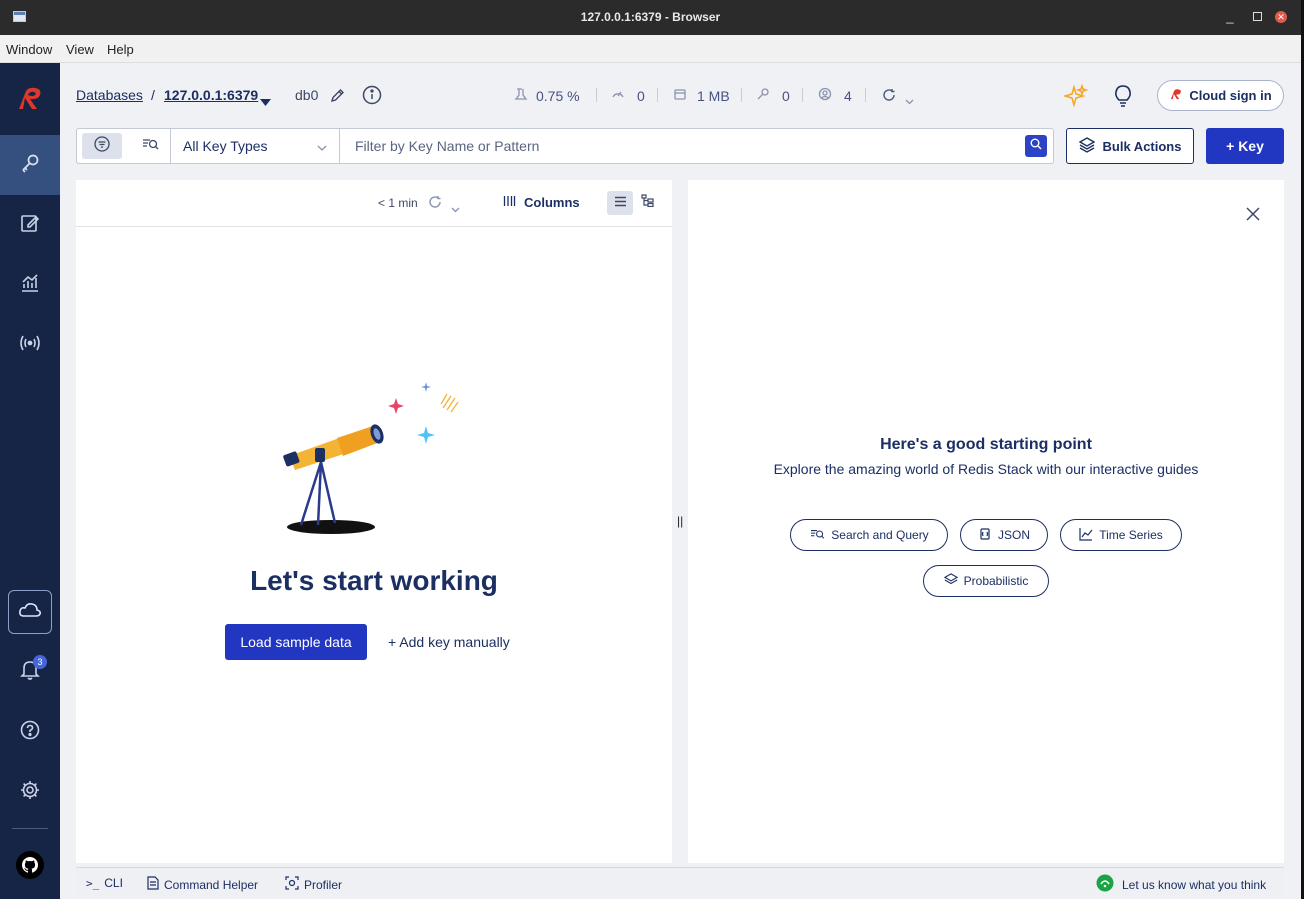  I want to click on profiler-tab: Profiler, so click(313, 884).